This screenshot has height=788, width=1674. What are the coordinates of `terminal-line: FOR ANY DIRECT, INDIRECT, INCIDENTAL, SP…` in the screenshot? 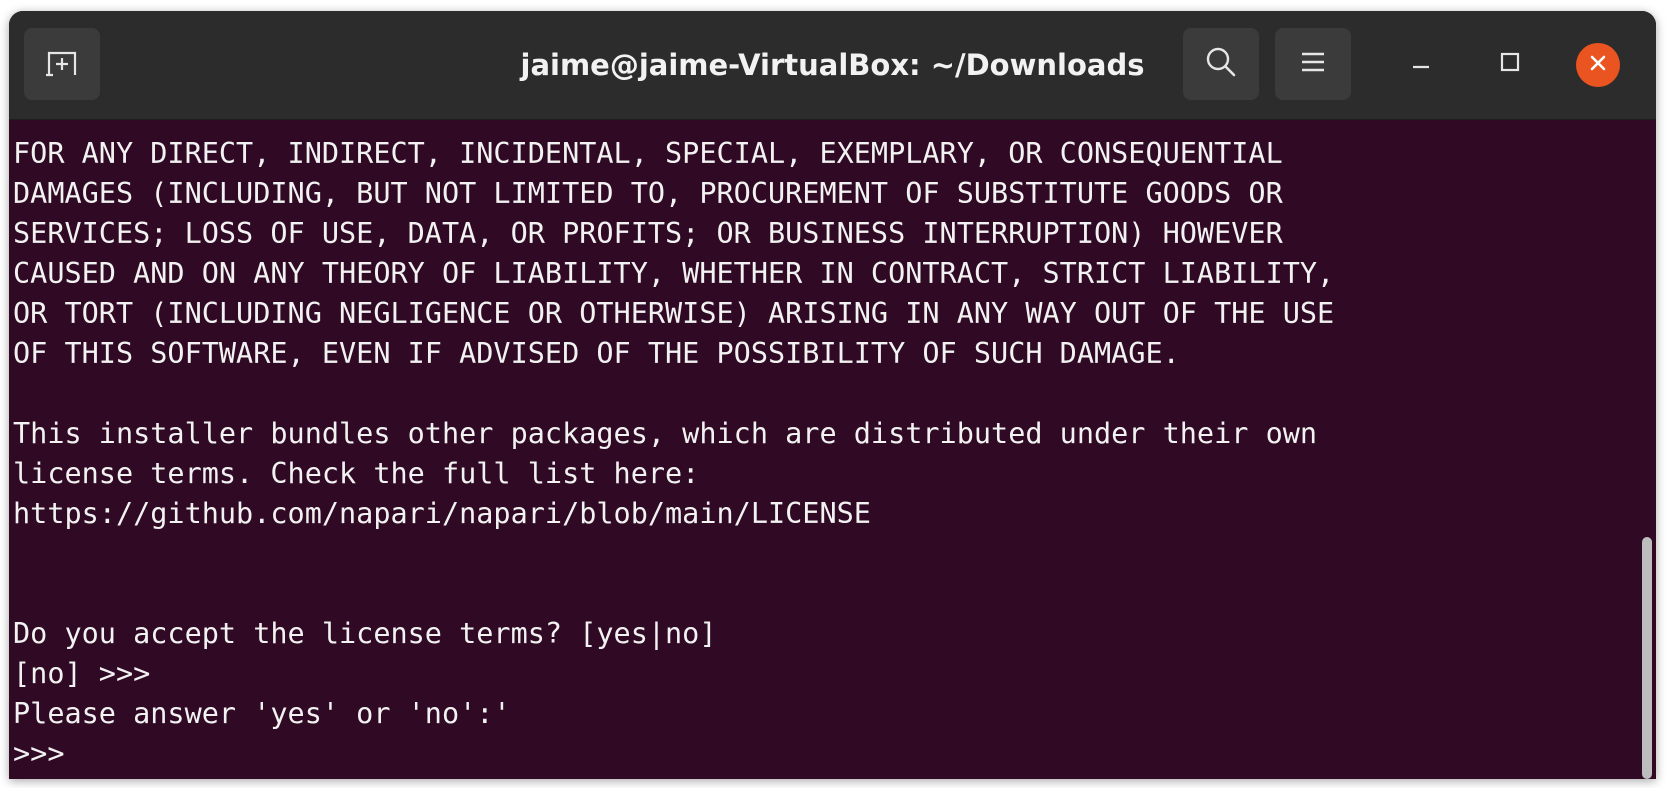 It's located at (648, 153).